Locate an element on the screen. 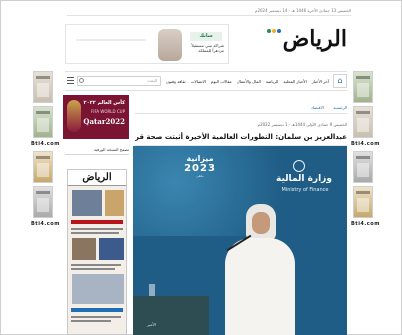 The image size is (402, 335). breadcrumb: الرئيسية الاقتصاد is located at coordinates (241, 109).